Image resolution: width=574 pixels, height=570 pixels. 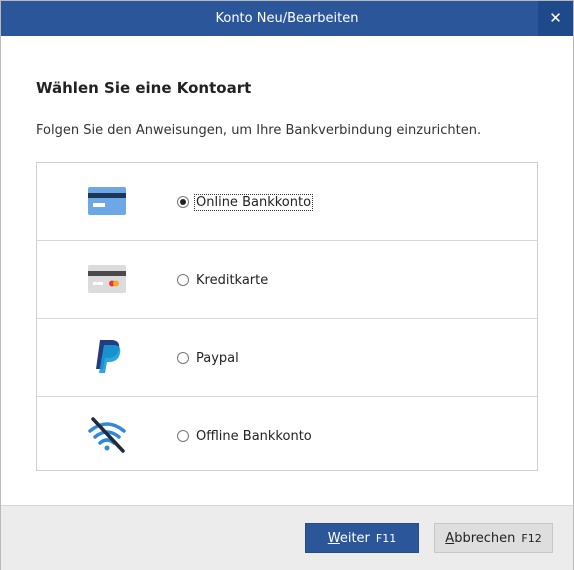 I want to click on radio-label: Kreditkarte, so click(x=232, y=280).